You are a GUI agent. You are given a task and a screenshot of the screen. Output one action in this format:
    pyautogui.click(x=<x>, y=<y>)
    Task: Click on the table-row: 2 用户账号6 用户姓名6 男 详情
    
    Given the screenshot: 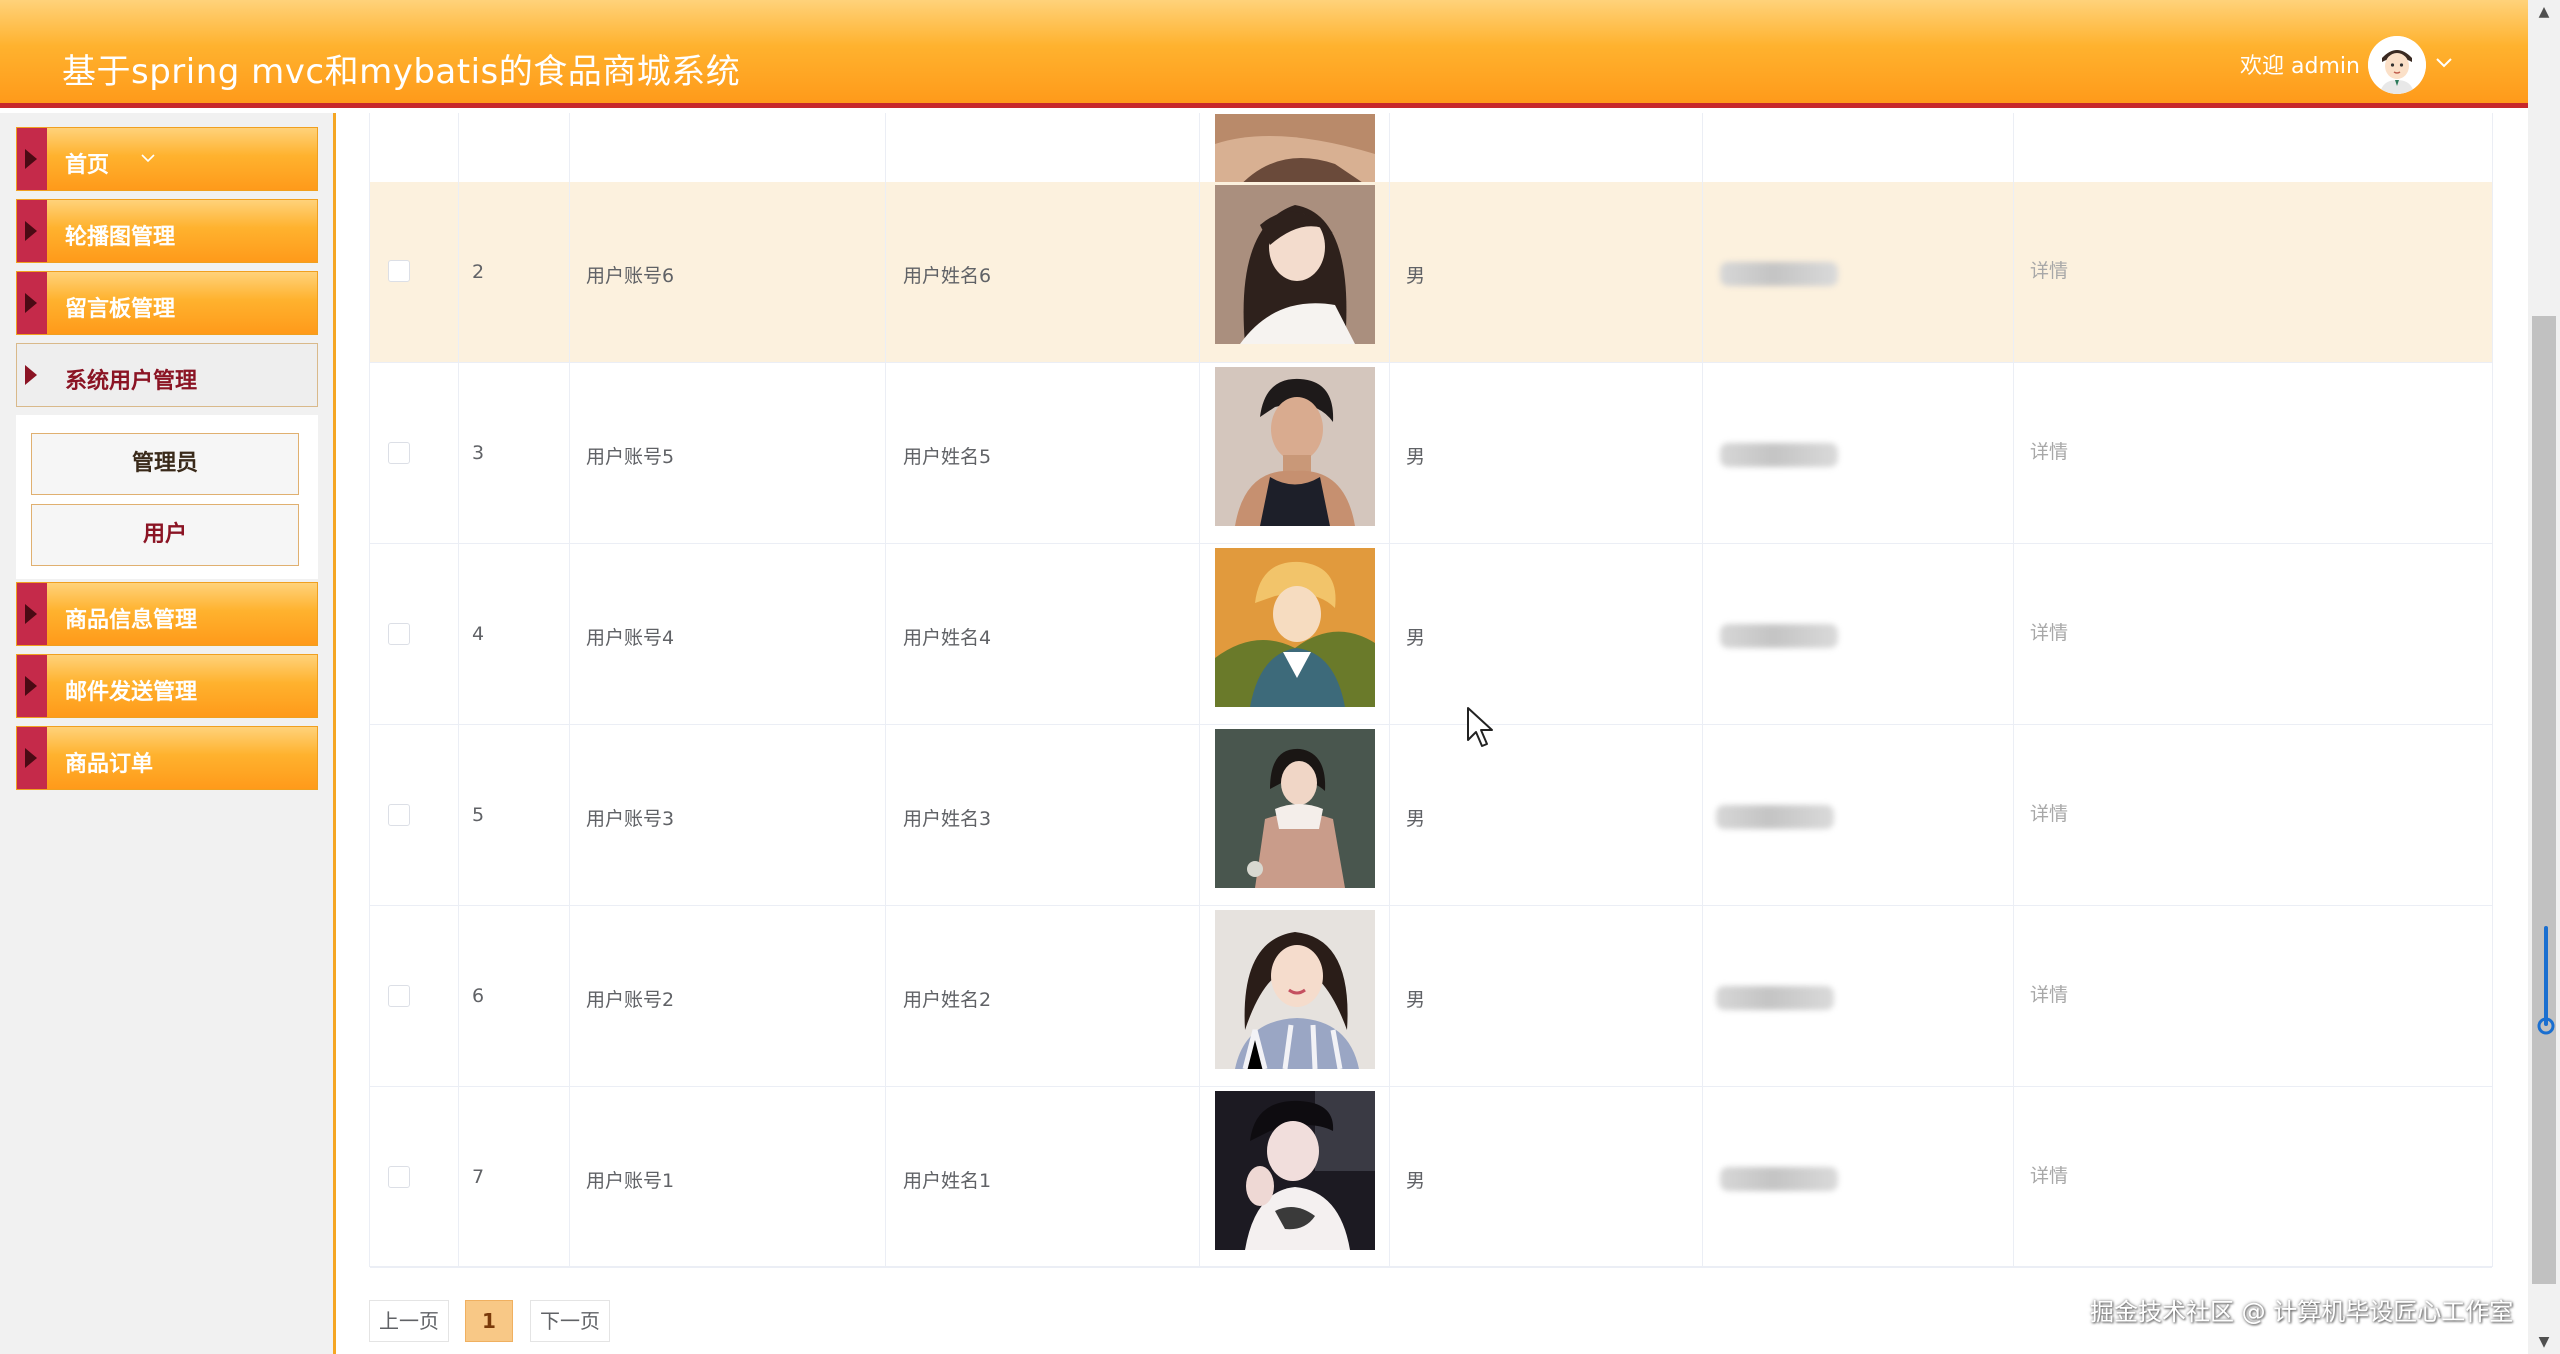 What is the action you would take?
    pyautogui.click(x=1431, y=272)
    